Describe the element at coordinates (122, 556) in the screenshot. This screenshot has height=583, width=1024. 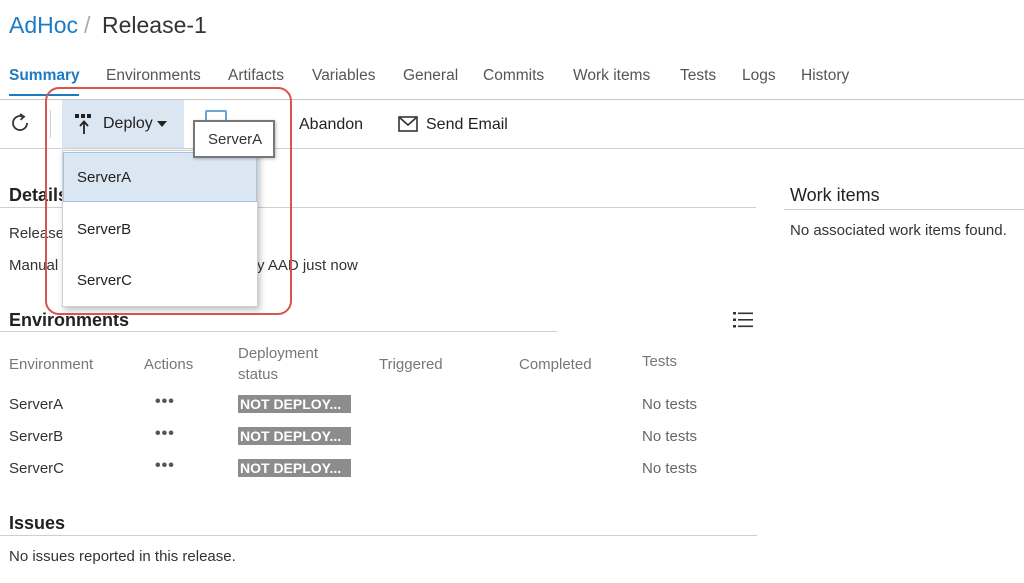
I see `issues-empty-text: No issues reported in this release.` at that location.